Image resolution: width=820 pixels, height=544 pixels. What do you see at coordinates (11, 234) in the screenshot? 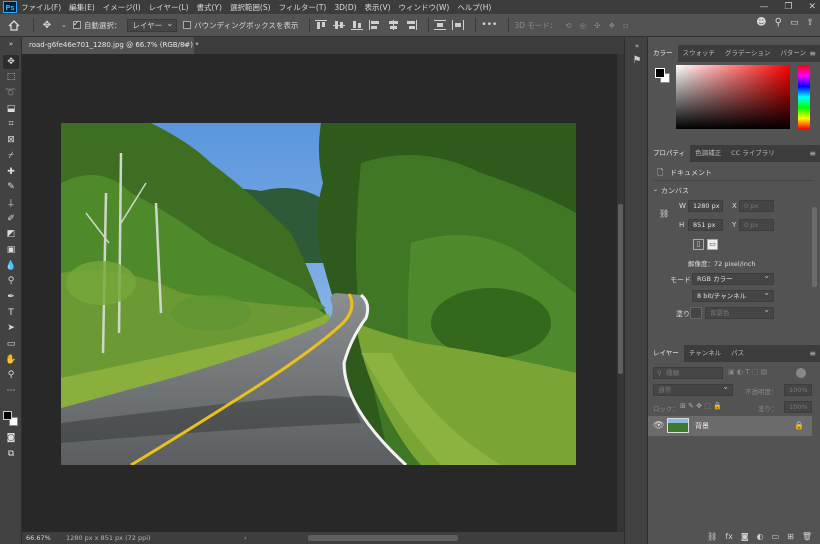
I see `eraser-tool-icon: ◩` at bounding box center [11, 234].